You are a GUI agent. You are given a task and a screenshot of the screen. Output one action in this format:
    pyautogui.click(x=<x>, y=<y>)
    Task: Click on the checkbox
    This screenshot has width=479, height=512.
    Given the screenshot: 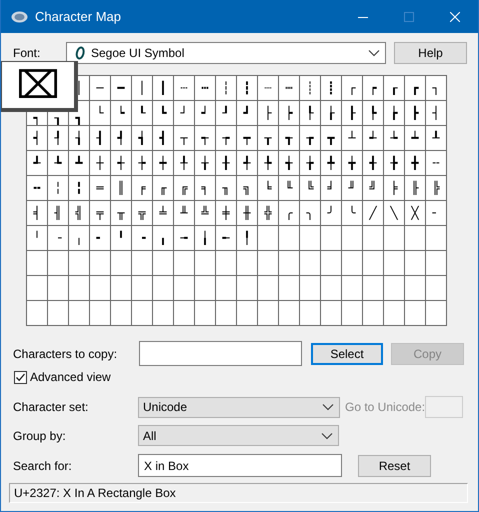 What is the action you would take?
    pyautogui.click(x=20, y=377)
    